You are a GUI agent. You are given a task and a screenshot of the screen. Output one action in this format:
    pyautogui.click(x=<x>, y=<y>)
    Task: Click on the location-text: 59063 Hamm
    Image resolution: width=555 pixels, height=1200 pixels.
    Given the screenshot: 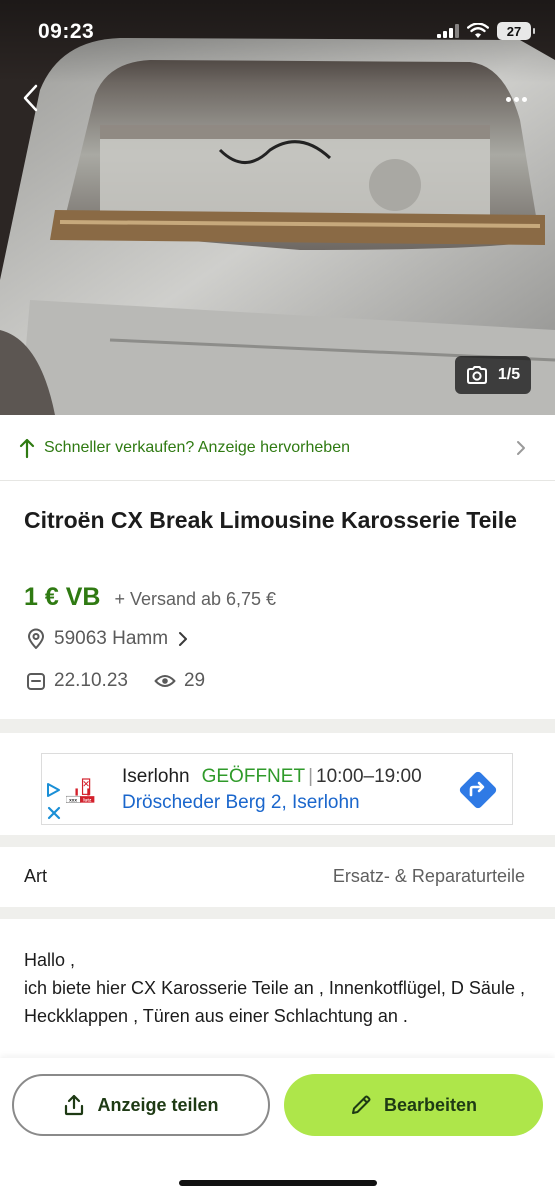 What is the action you would take?
    pyautogui.click(x=111, y=638)
    